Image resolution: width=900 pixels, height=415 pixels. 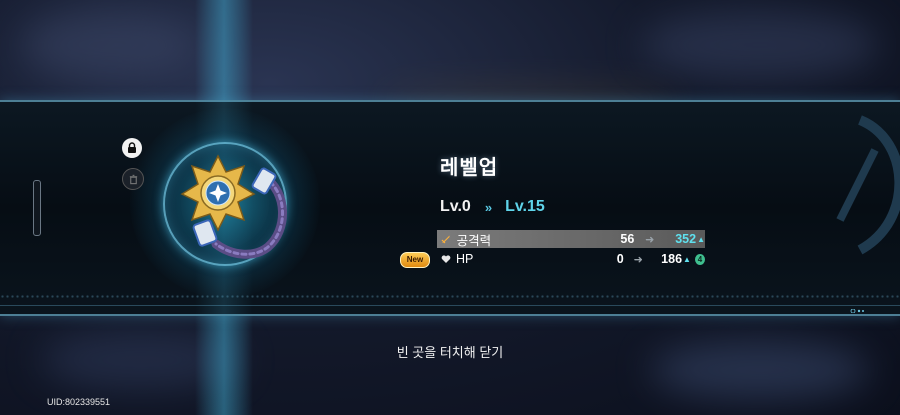 I want to click on heart-icon, so click(x=446, y=259).